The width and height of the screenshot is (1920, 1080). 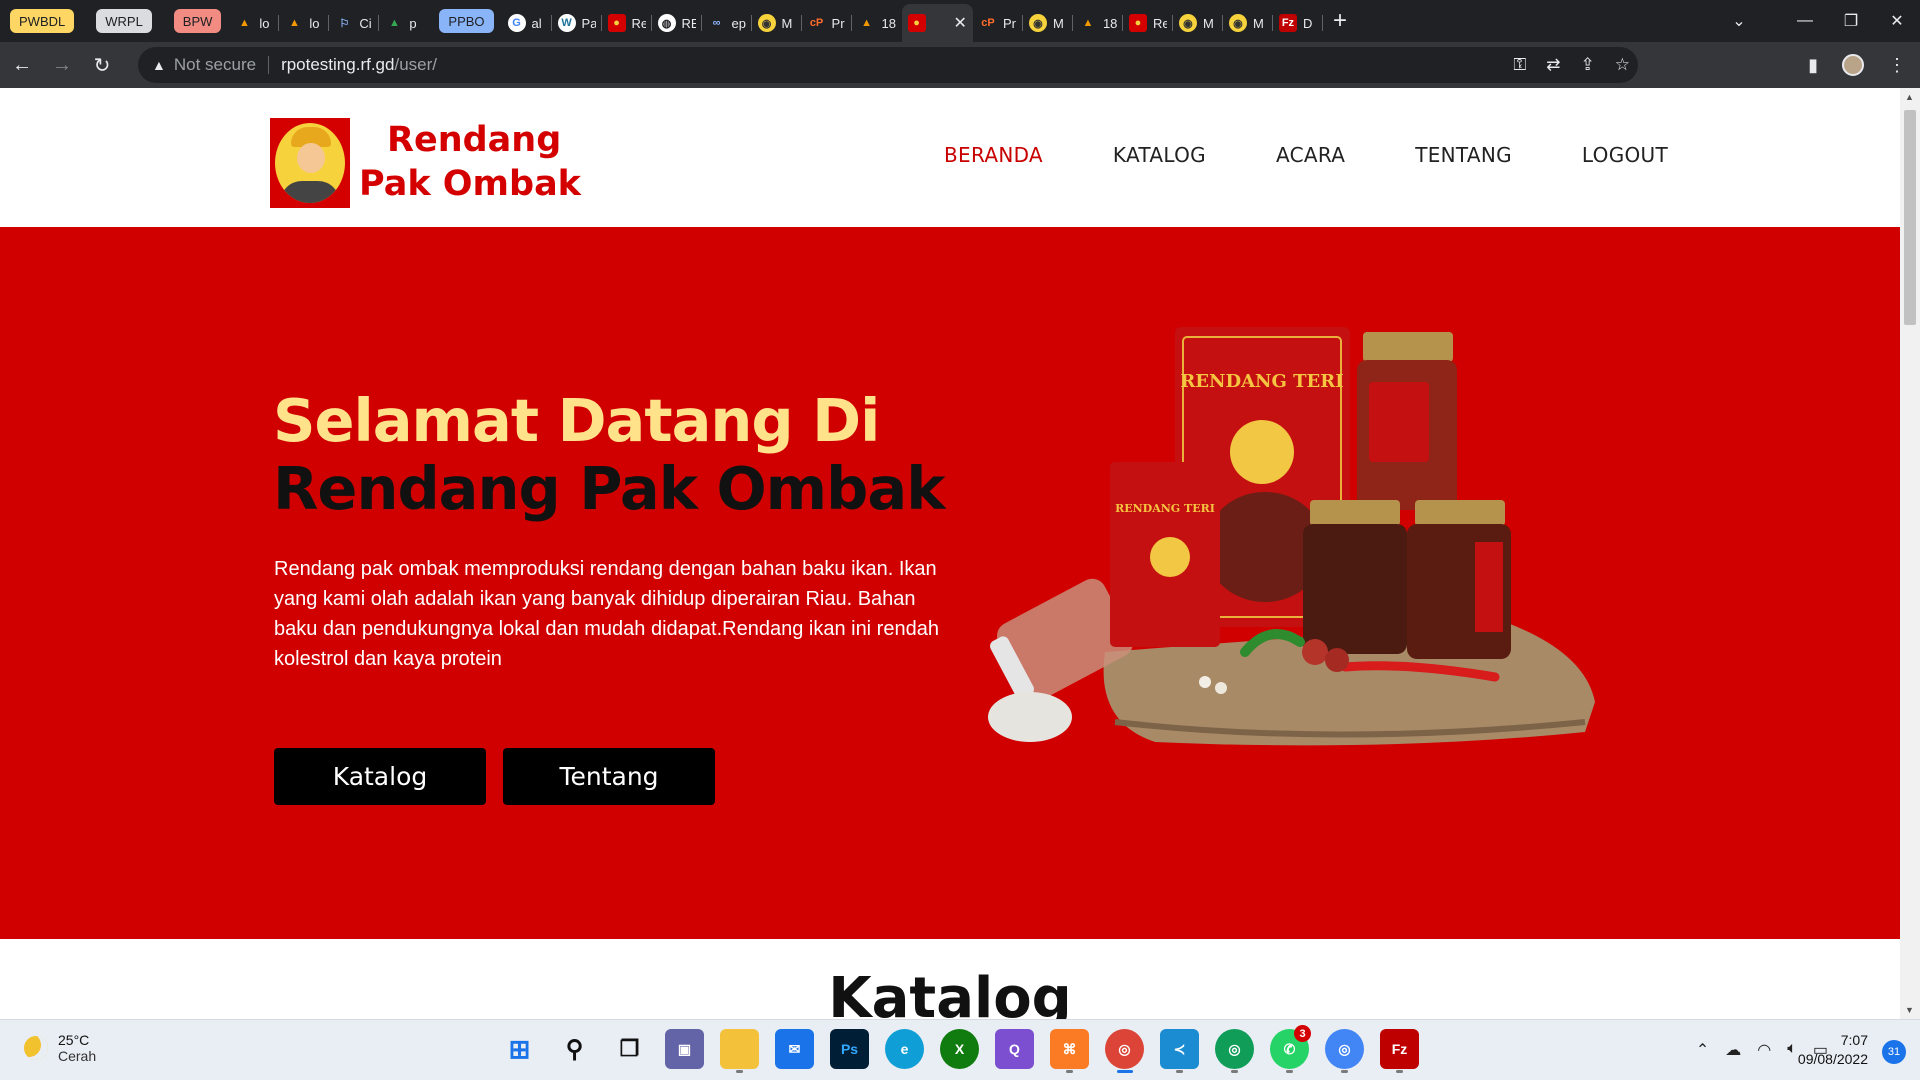 What do you see at coordinates (1622, 65) in the screenshot?
I see `bookmark-star-icon: ☆` at bounding box center [1622, 65].